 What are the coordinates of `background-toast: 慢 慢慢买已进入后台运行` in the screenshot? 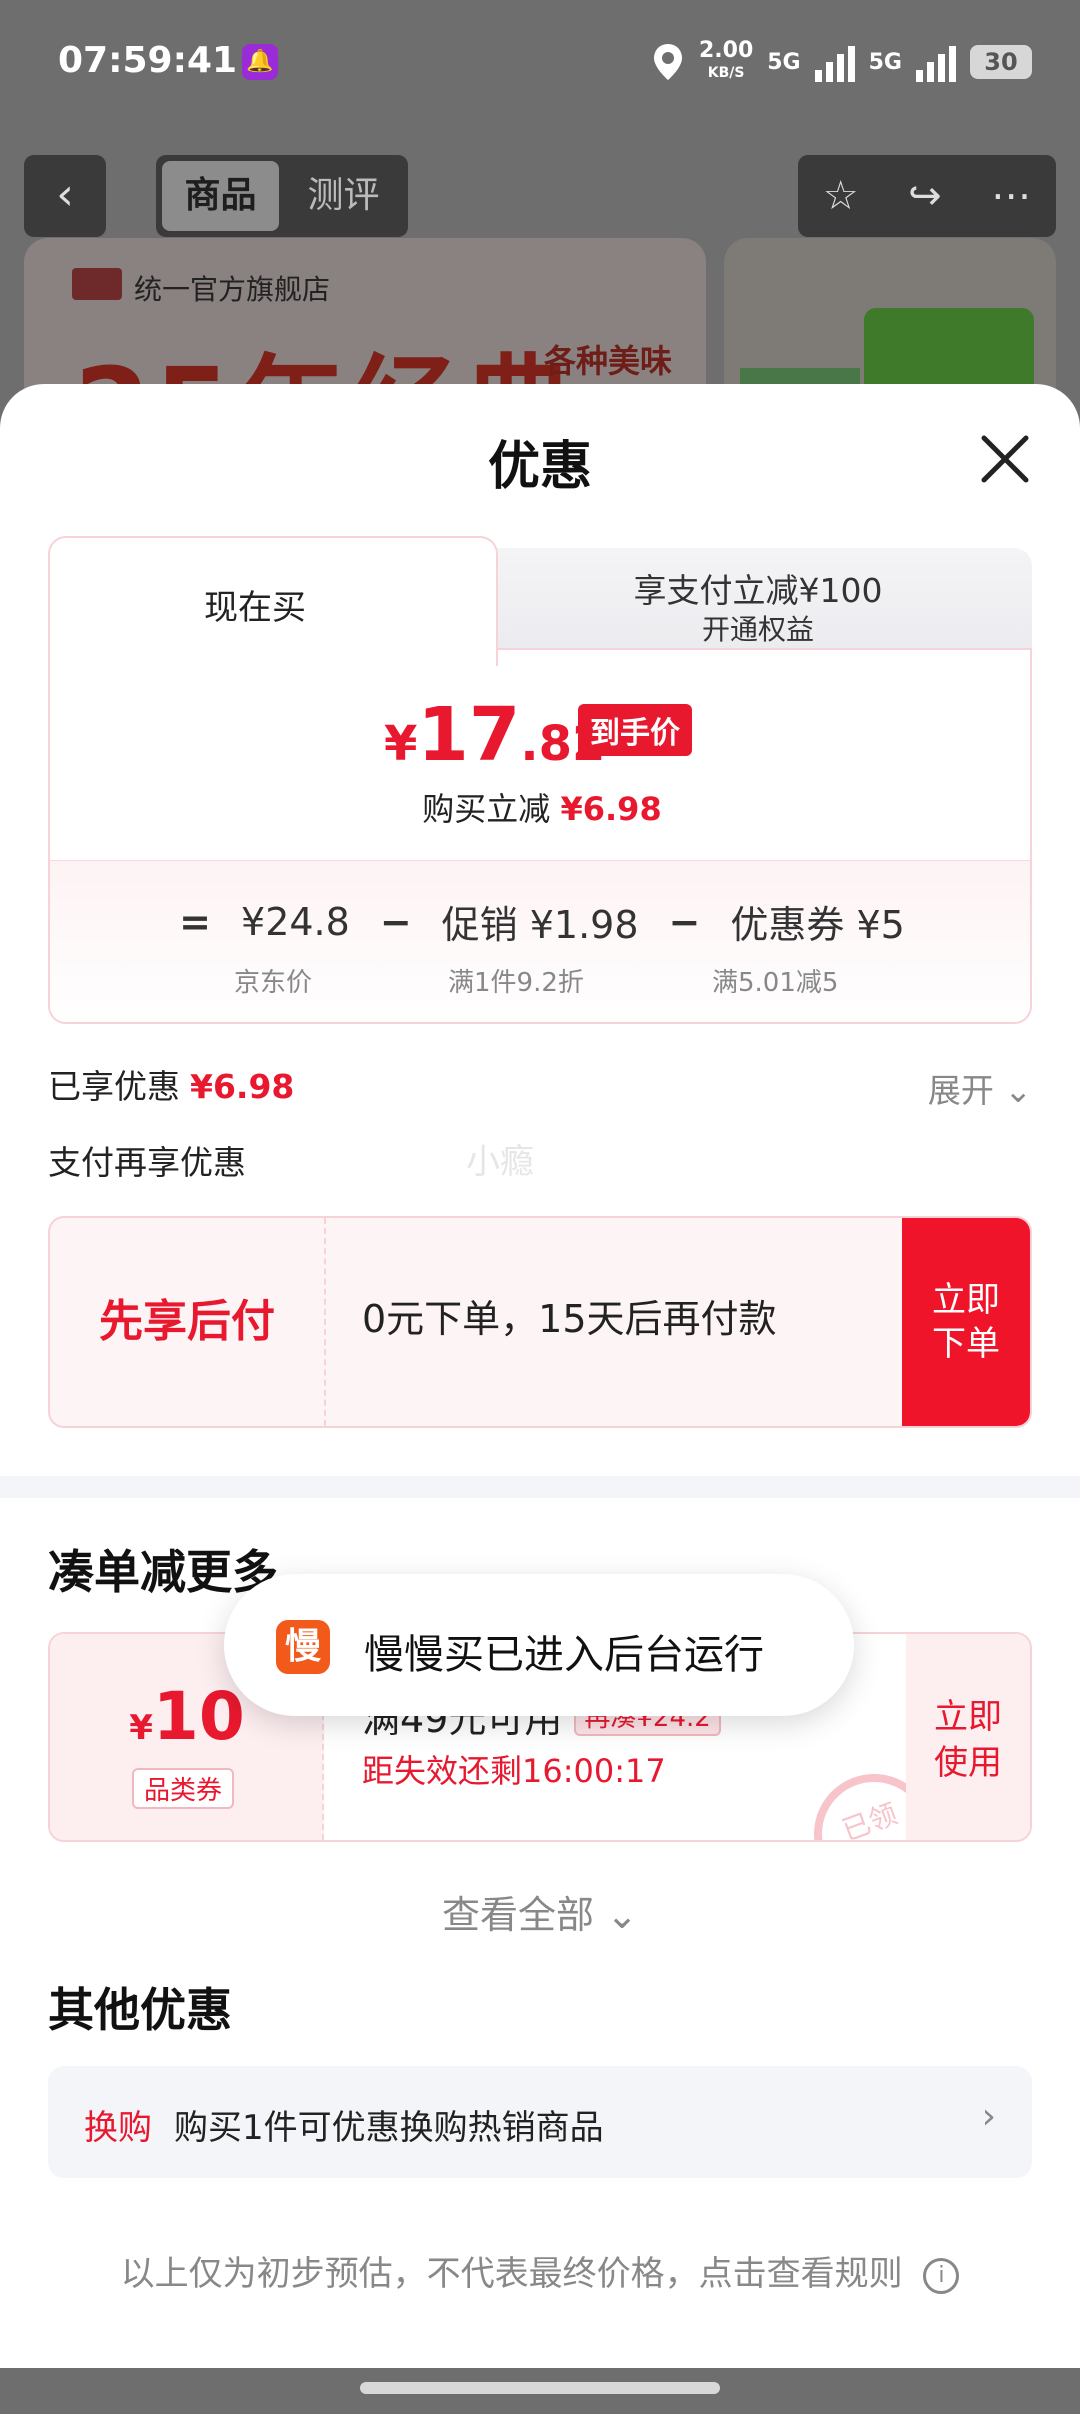 It's located at (539, 1645).